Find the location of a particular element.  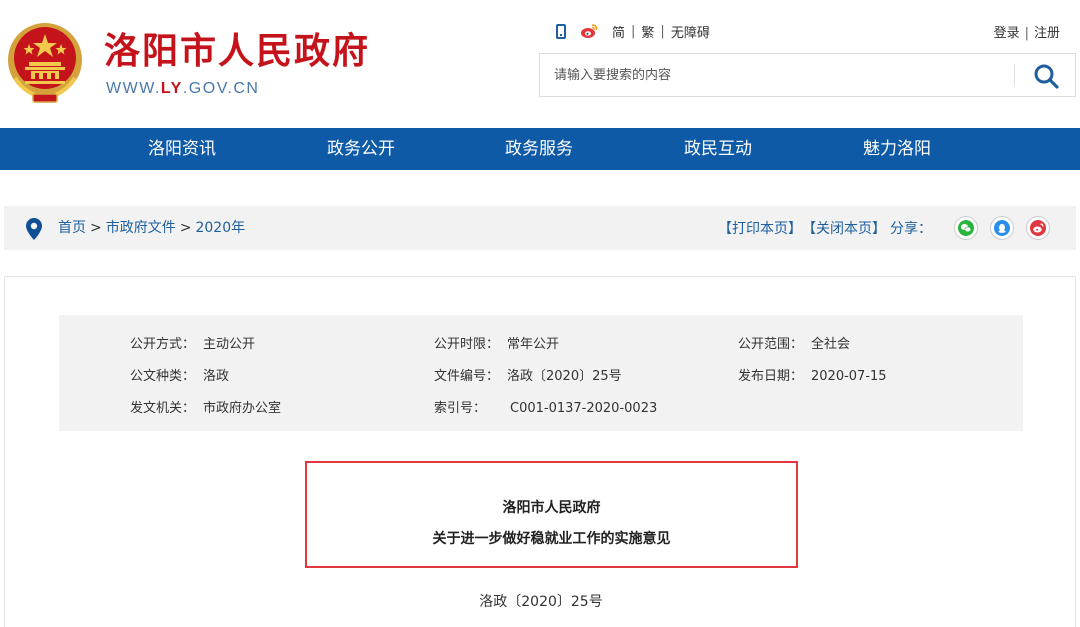

meta-item-issuing-office: 发文机关： 市政府办公室 is located at coordinates (205, 406).